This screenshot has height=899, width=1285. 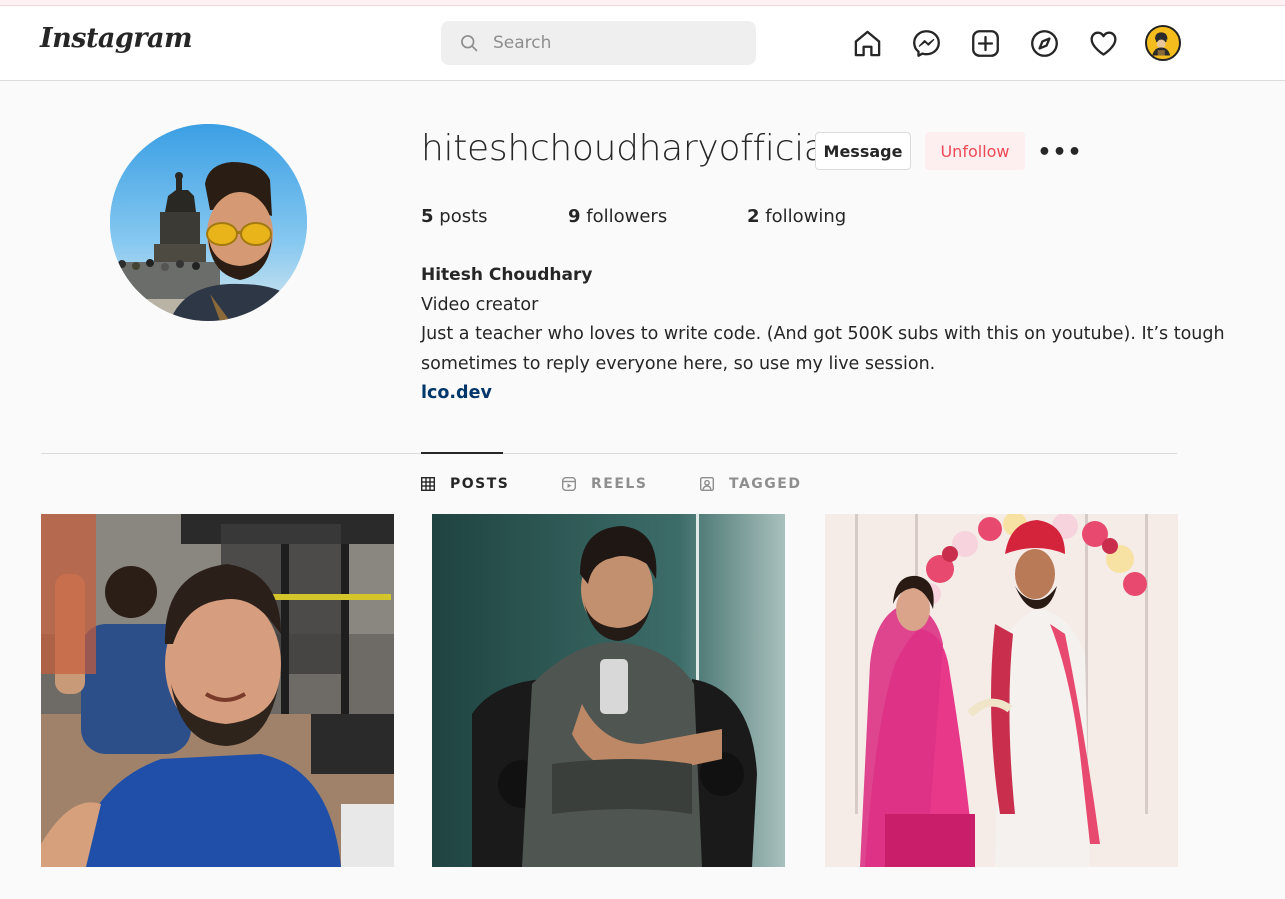 I want to click on mirror-selfie-photo, so click(x=608, y=690).